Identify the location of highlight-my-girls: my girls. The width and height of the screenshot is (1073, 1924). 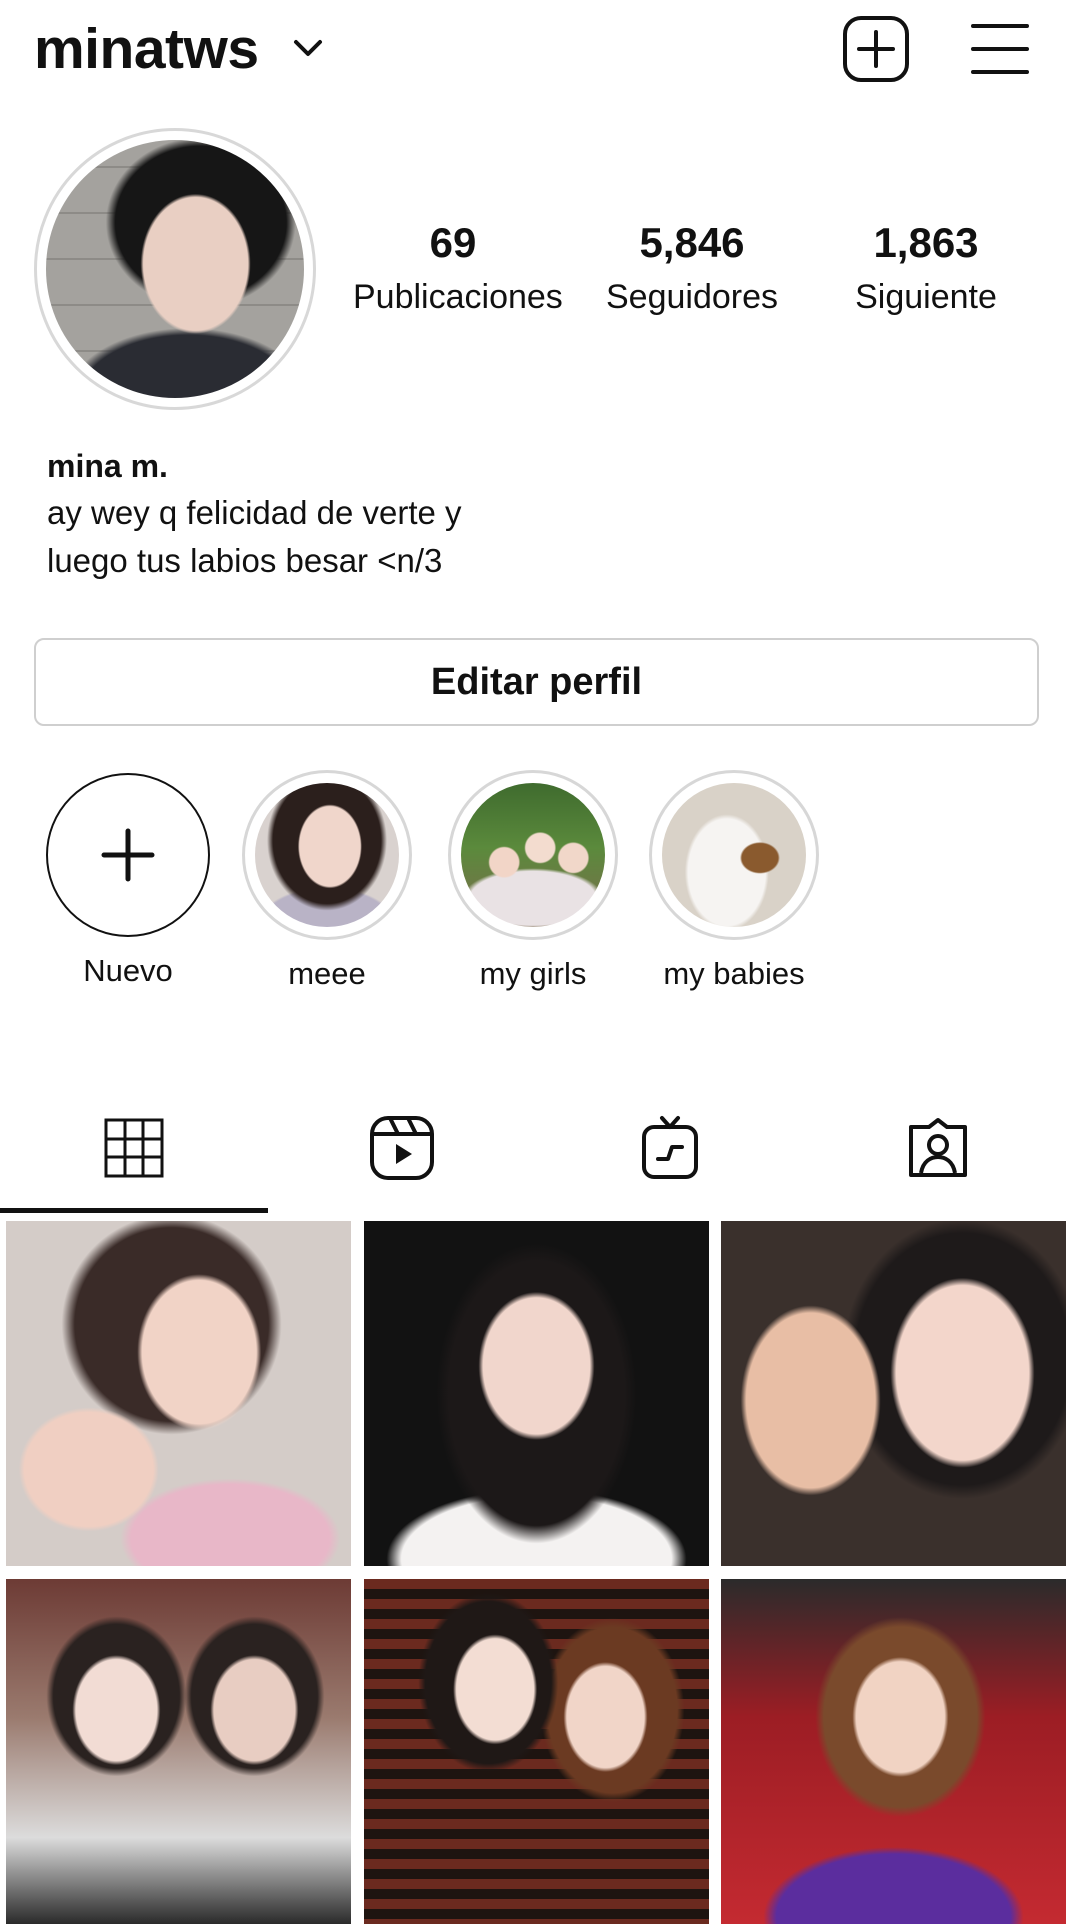
(533, 882).